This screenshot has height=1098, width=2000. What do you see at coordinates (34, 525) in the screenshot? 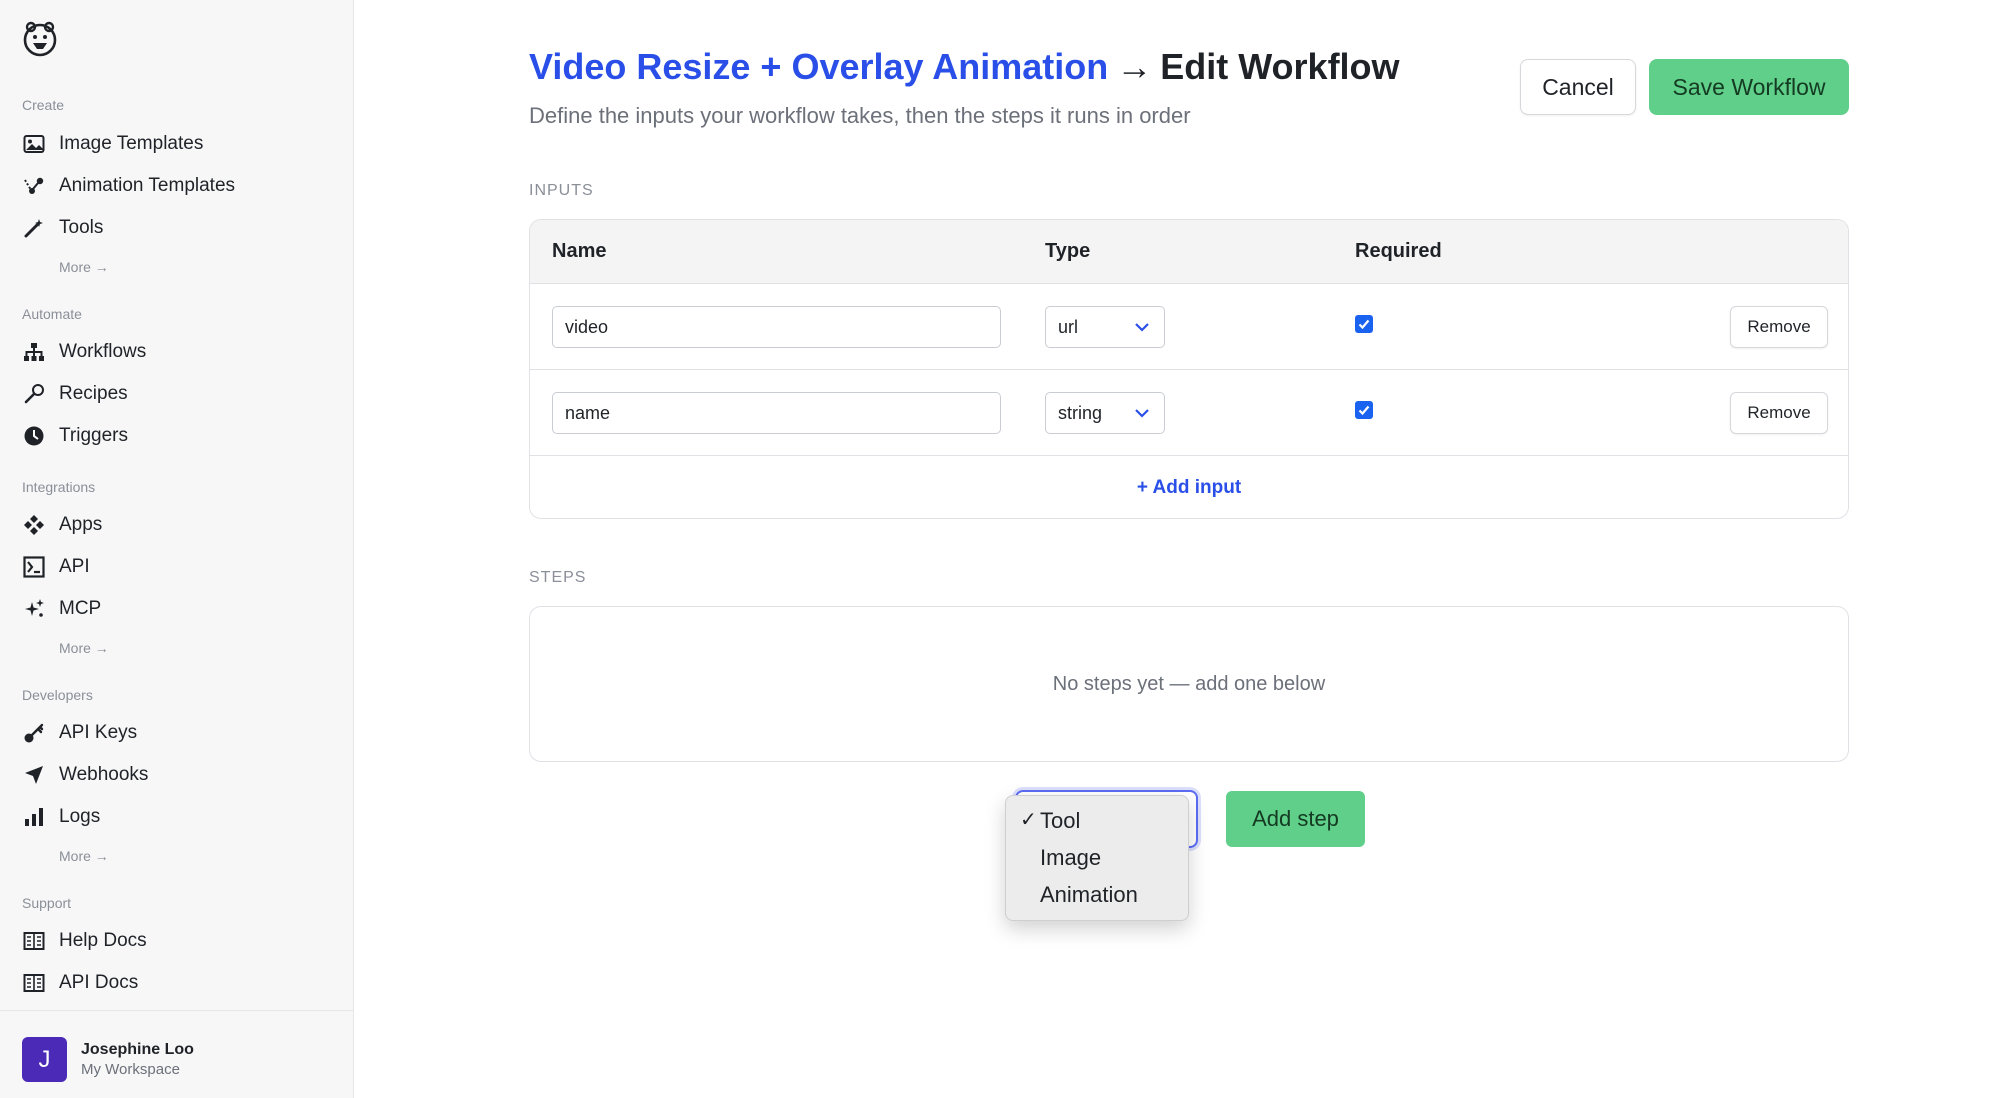
I see `apps-icon` at bounding box center [34, 525].